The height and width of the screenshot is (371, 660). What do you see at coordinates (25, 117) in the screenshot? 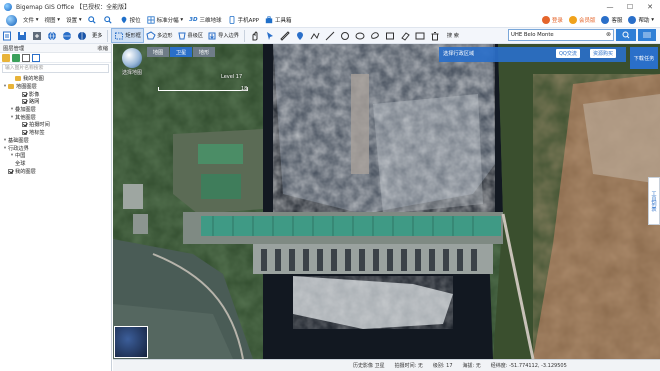
I see `layer-tree-label: 其他图层` at bounding box center [25, 117].